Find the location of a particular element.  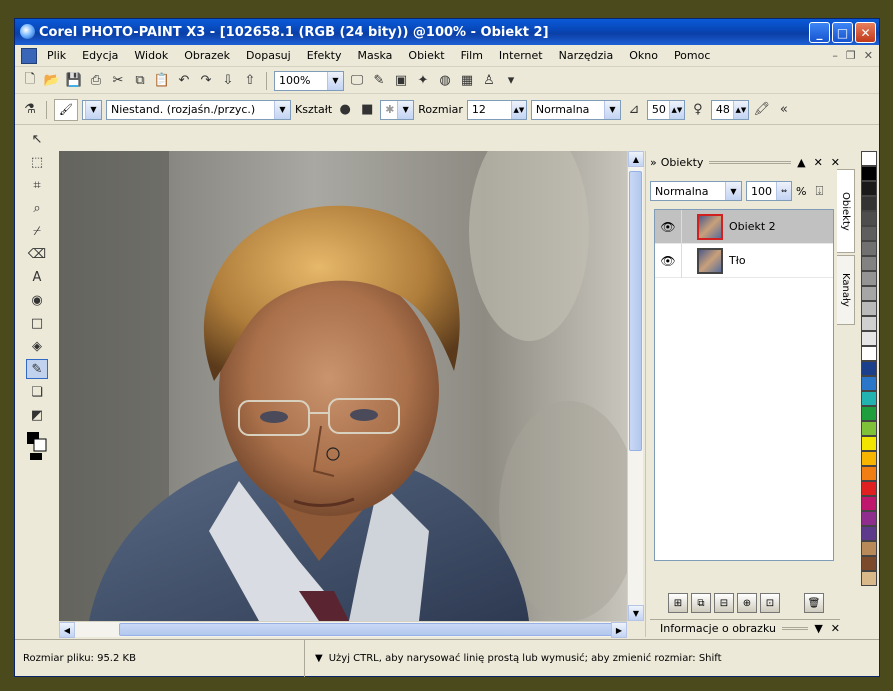

mdi-minimize-icon: – is located at coordinates (835, 55).